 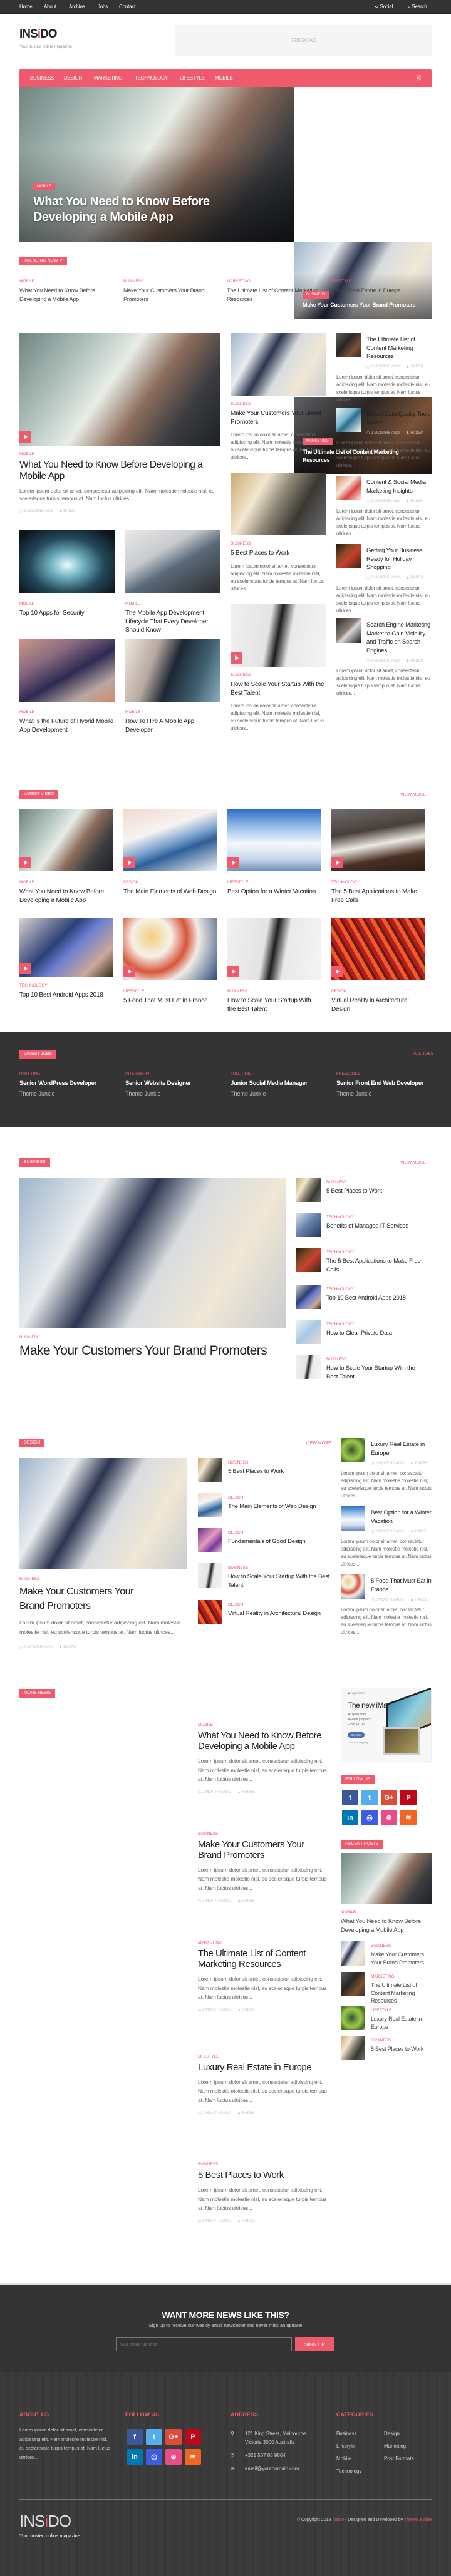 What do you see at coordinates (263, 2067) in the screenshot?
I see `post-title: Luxury Real Estate in Europe` at bounding box center [263, 2067].